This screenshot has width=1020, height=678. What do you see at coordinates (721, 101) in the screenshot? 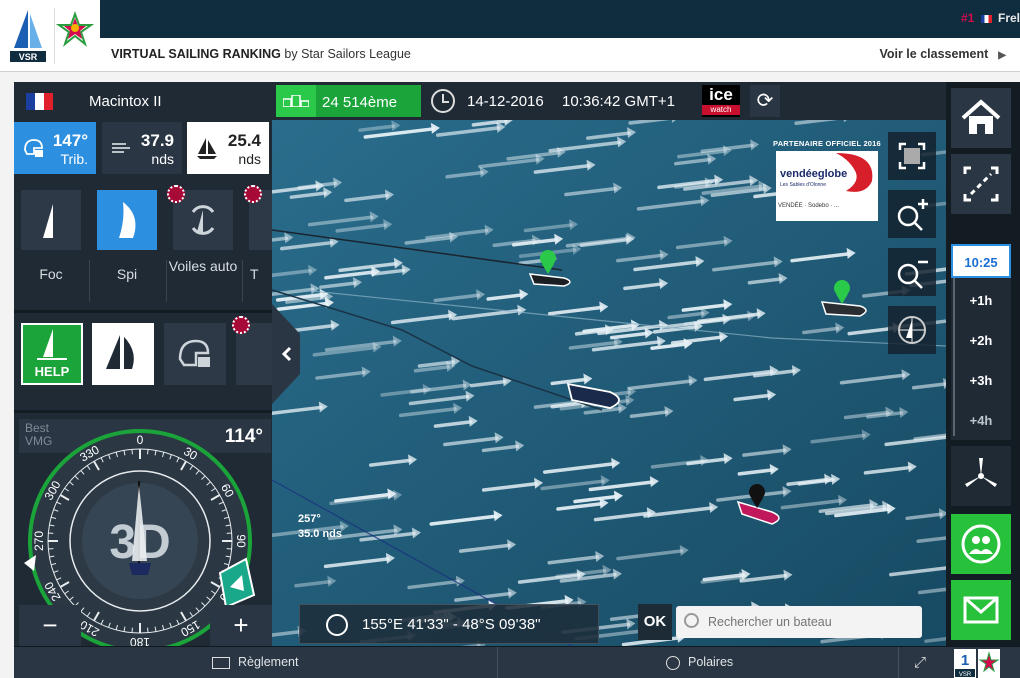
I see `icewatch-logo: ice watch` at bounding box center [721, 101].